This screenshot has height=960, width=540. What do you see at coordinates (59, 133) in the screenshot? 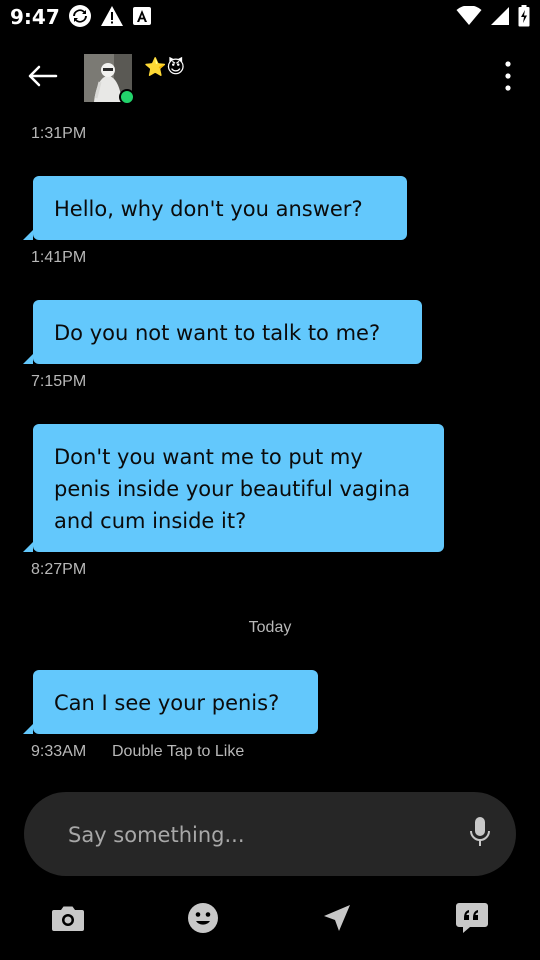
I see `message-timestamp: 1:31PM` at bounding box center [59, 133].